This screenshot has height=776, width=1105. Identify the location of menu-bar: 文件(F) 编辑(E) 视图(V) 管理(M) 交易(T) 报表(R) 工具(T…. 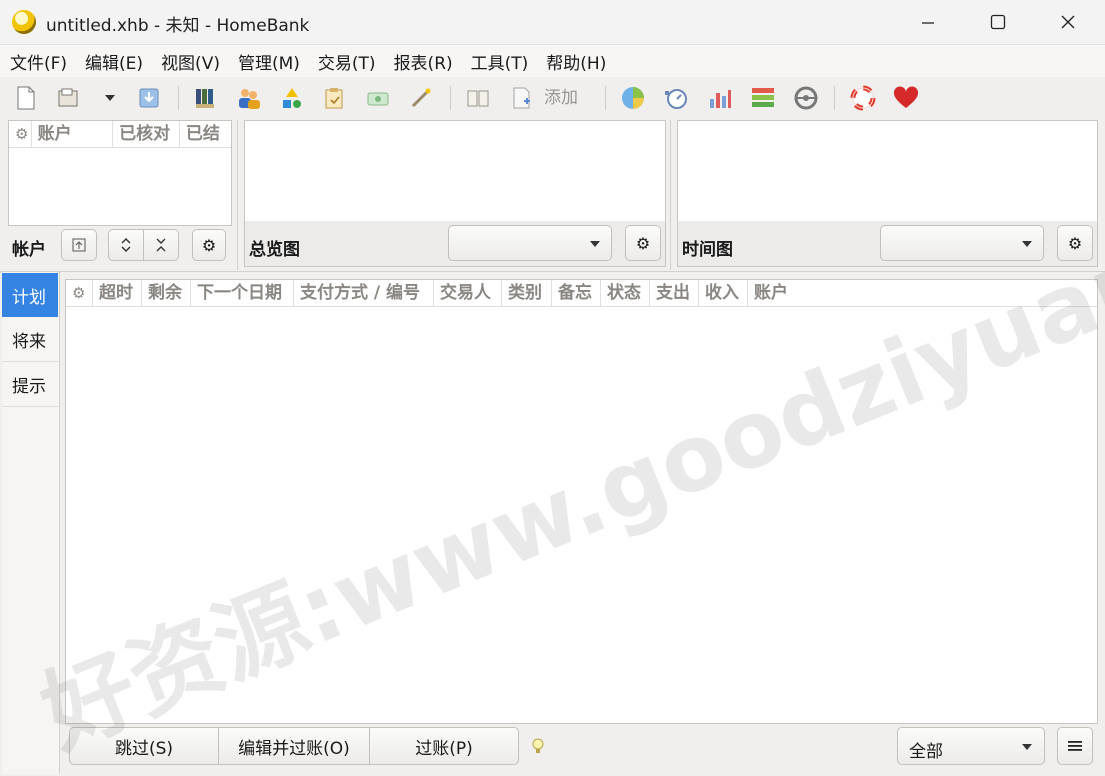
(552, 61).